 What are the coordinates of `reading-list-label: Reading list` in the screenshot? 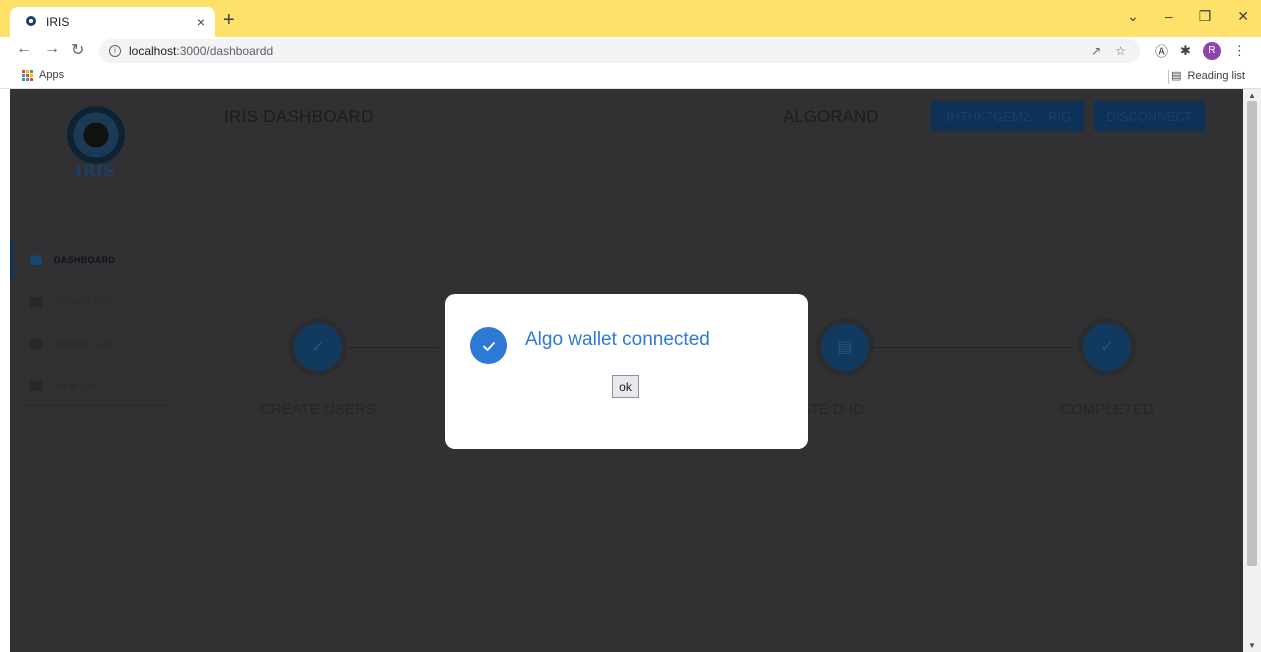 It's located at (1216, 75).